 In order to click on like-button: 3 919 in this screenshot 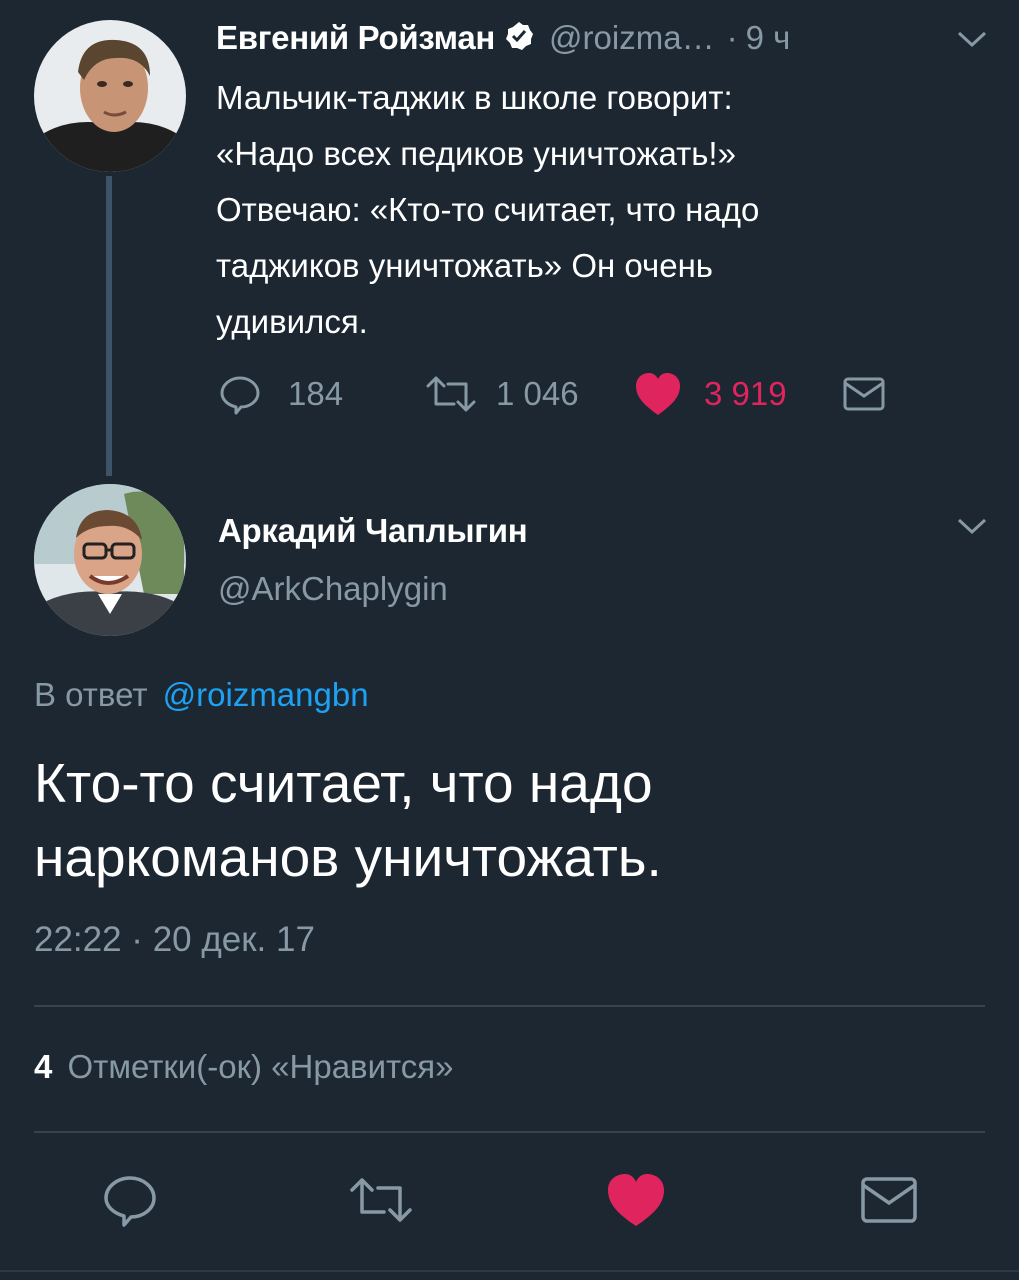, I will do `click(710, 394)`.